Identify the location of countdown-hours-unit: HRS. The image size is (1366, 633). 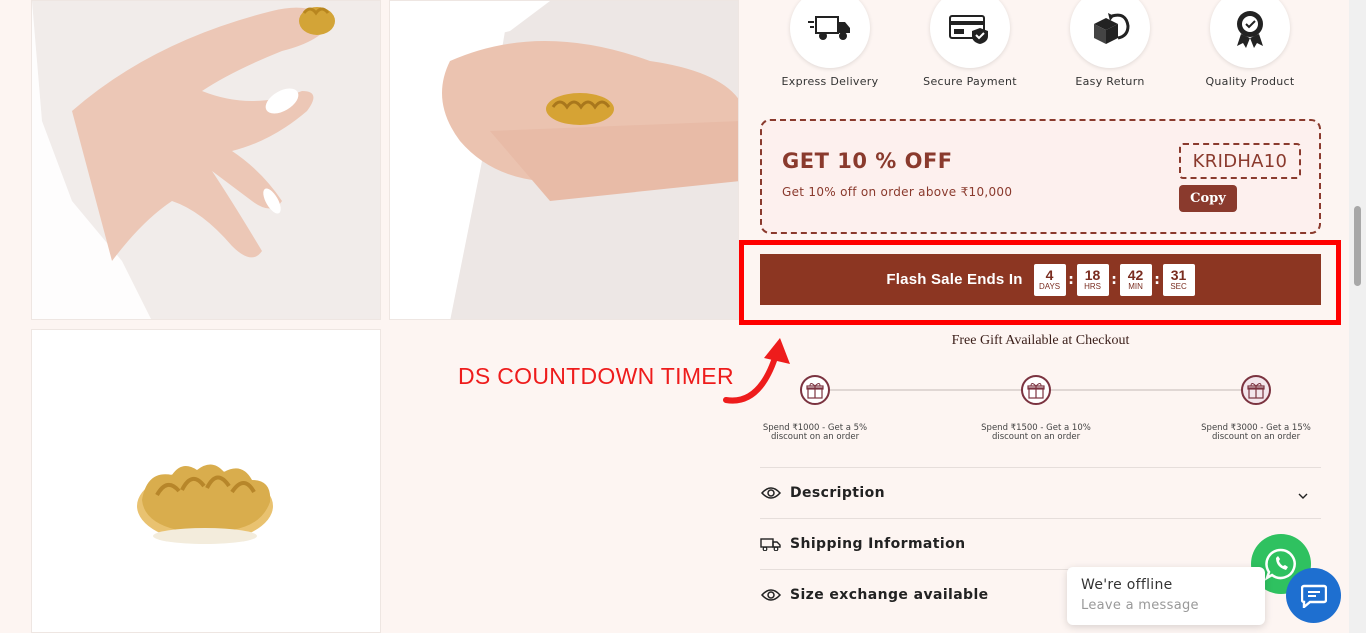
(1092, 286).